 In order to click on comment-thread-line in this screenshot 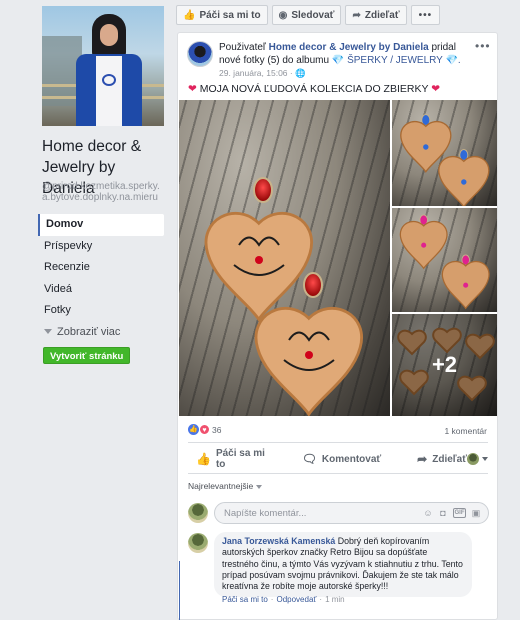, I will do `click(179, 590)`.